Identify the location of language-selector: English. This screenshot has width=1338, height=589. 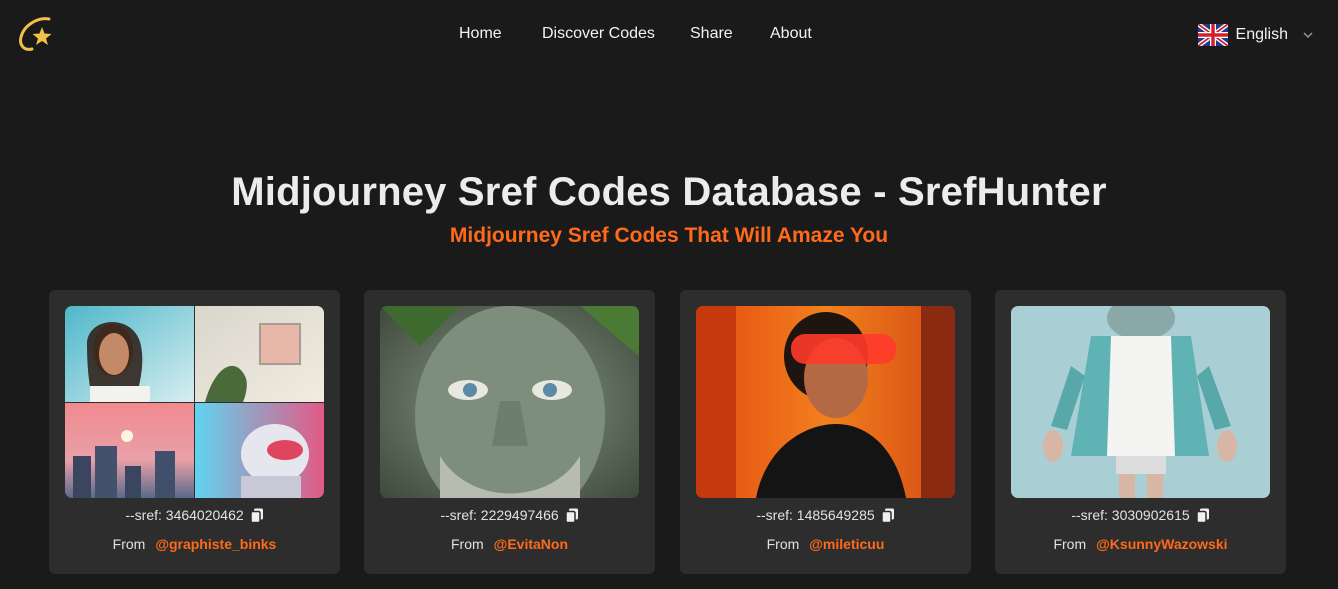
(1255, 35).